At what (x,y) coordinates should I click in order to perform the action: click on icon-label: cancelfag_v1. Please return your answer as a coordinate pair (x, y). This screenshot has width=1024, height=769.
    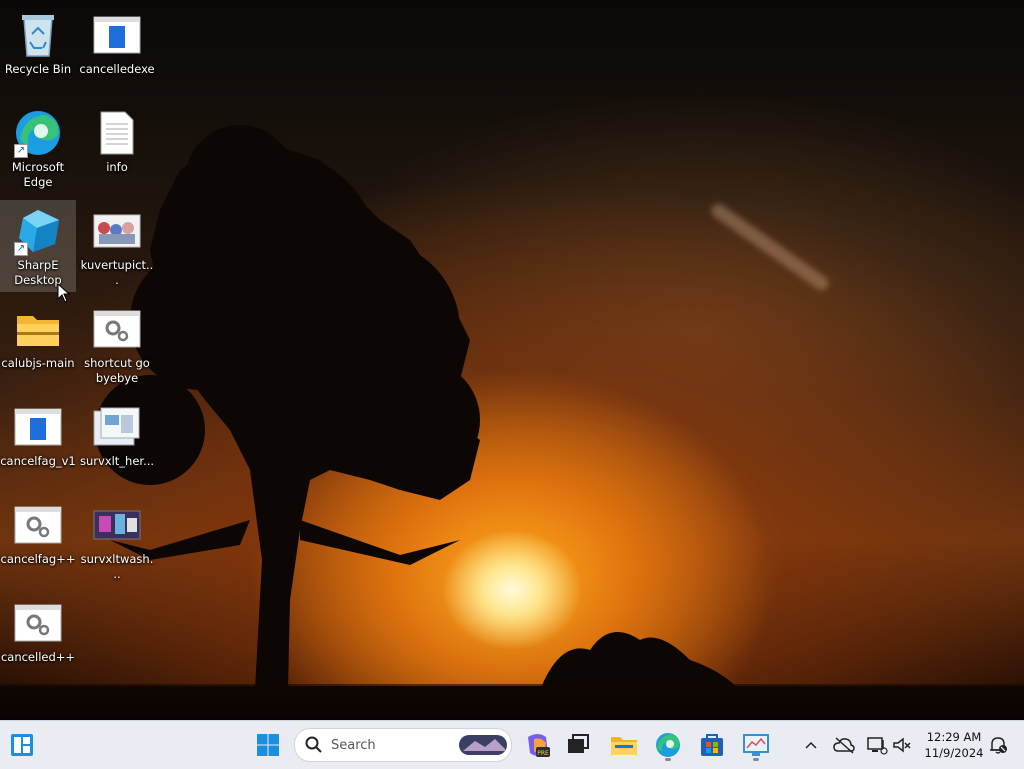
    Looking at the image, I should click on (38, 461).